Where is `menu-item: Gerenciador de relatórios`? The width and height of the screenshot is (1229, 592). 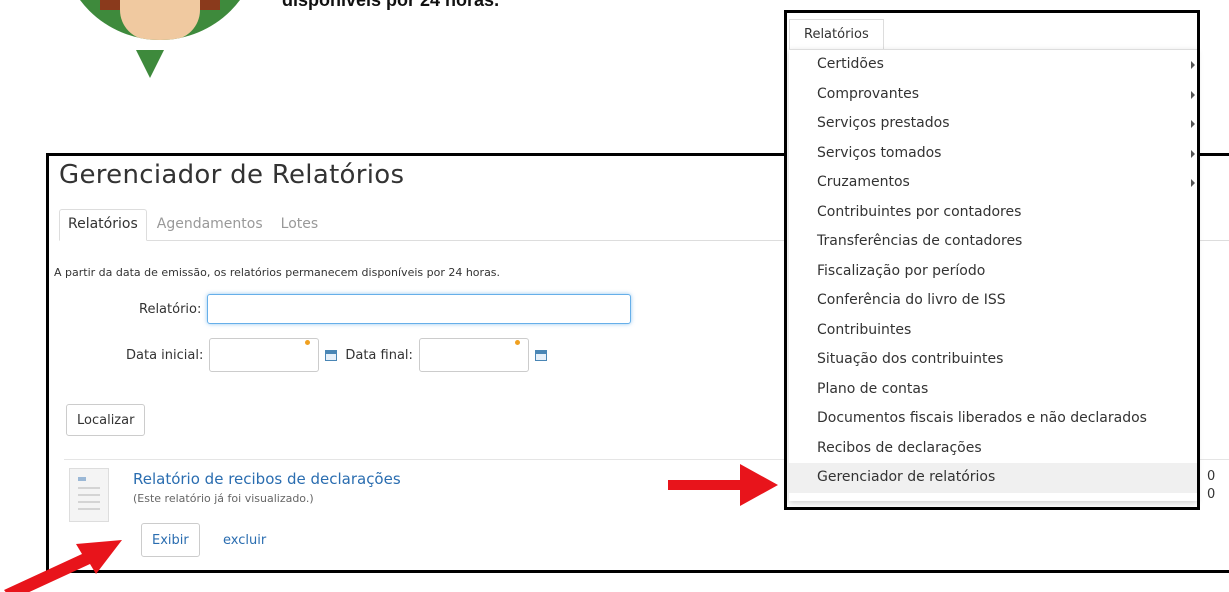 menu-item: Gerenciador de relatórios is located at coordinates (993, 478).